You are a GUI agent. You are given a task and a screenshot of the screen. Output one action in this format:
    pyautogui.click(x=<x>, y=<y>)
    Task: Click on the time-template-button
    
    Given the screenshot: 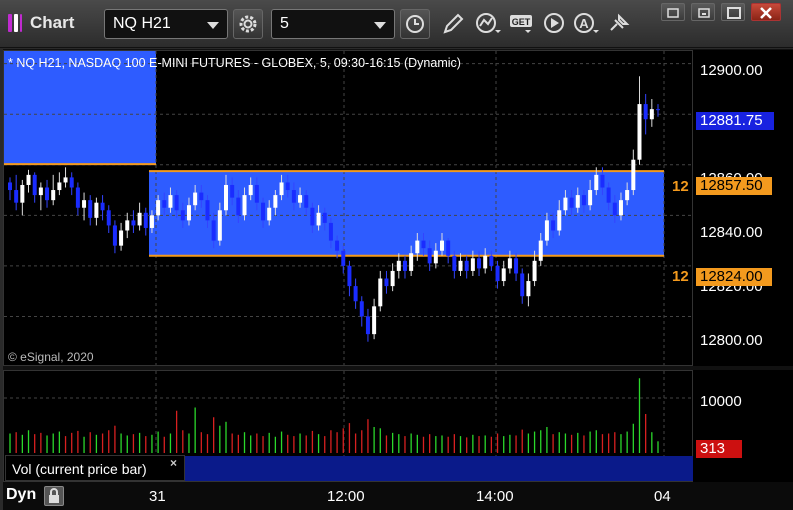 What is the action you would take?
    pyautogui.click(x=415, y=24)
    